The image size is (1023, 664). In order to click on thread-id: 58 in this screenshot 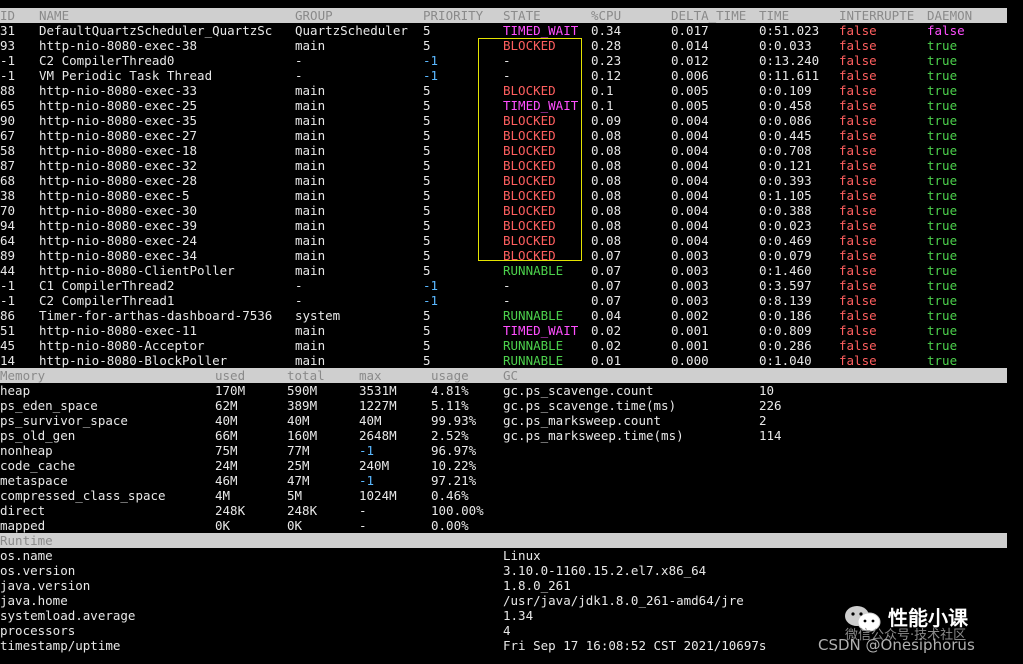, I will do `click(8, 150)`.